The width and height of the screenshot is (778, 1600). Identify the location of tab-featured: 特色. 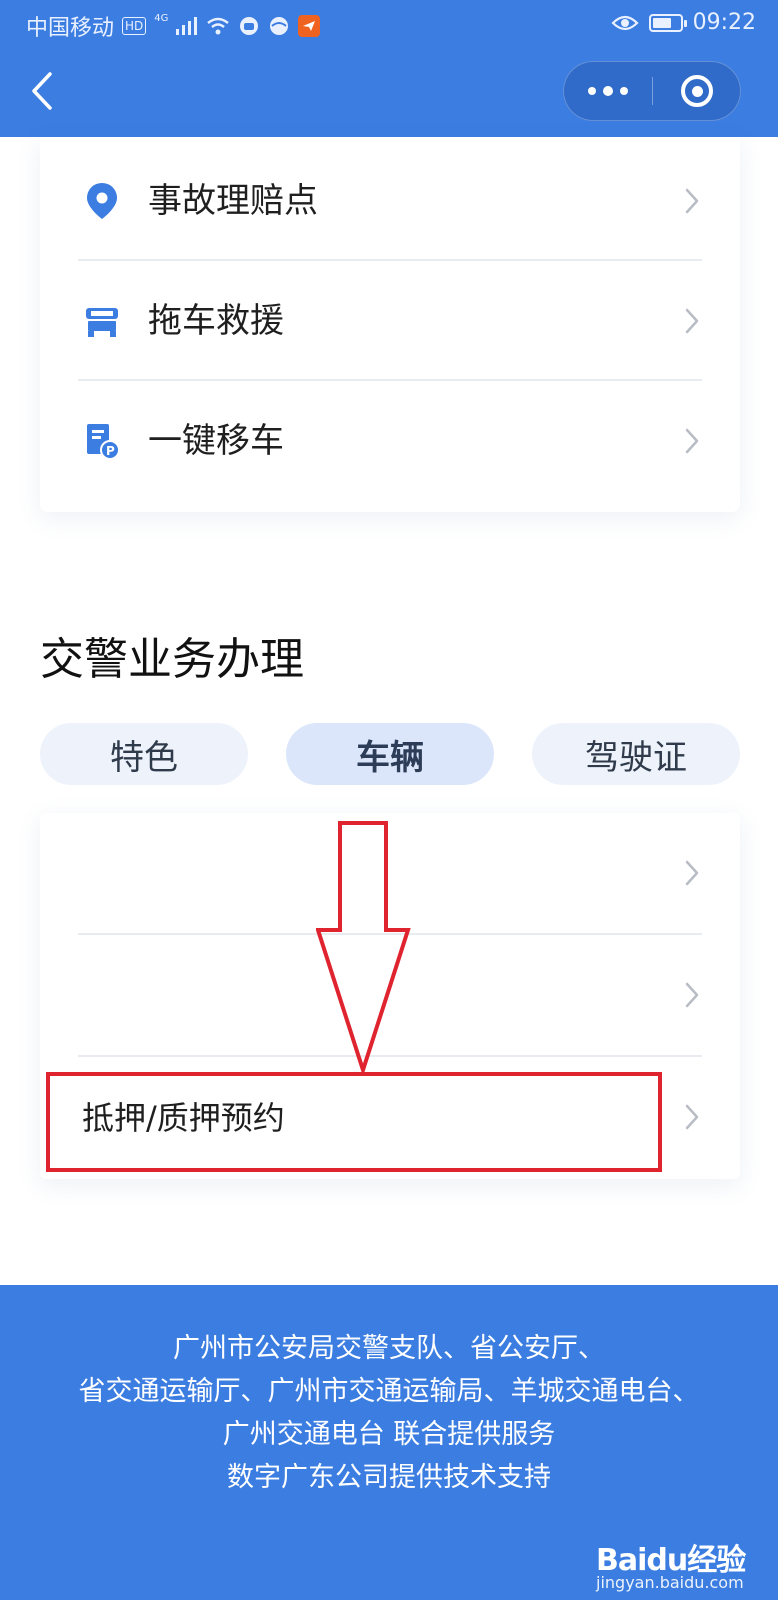
(144, 754).